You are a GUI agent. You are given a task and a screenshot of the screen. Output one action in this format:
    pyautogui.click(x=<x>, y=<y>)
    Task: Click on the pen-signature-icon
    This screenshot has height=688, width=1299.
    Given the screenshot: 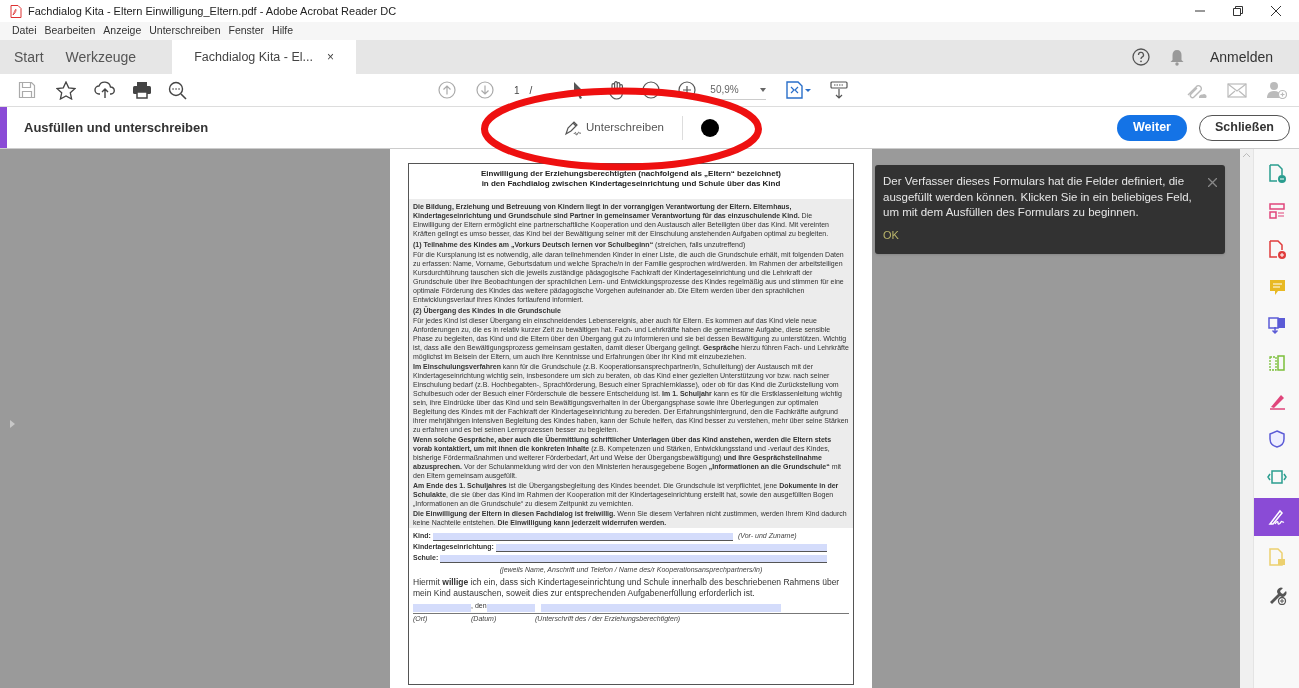 What is the action you would take?
    pyautogui.click(x=573, y=127)
    